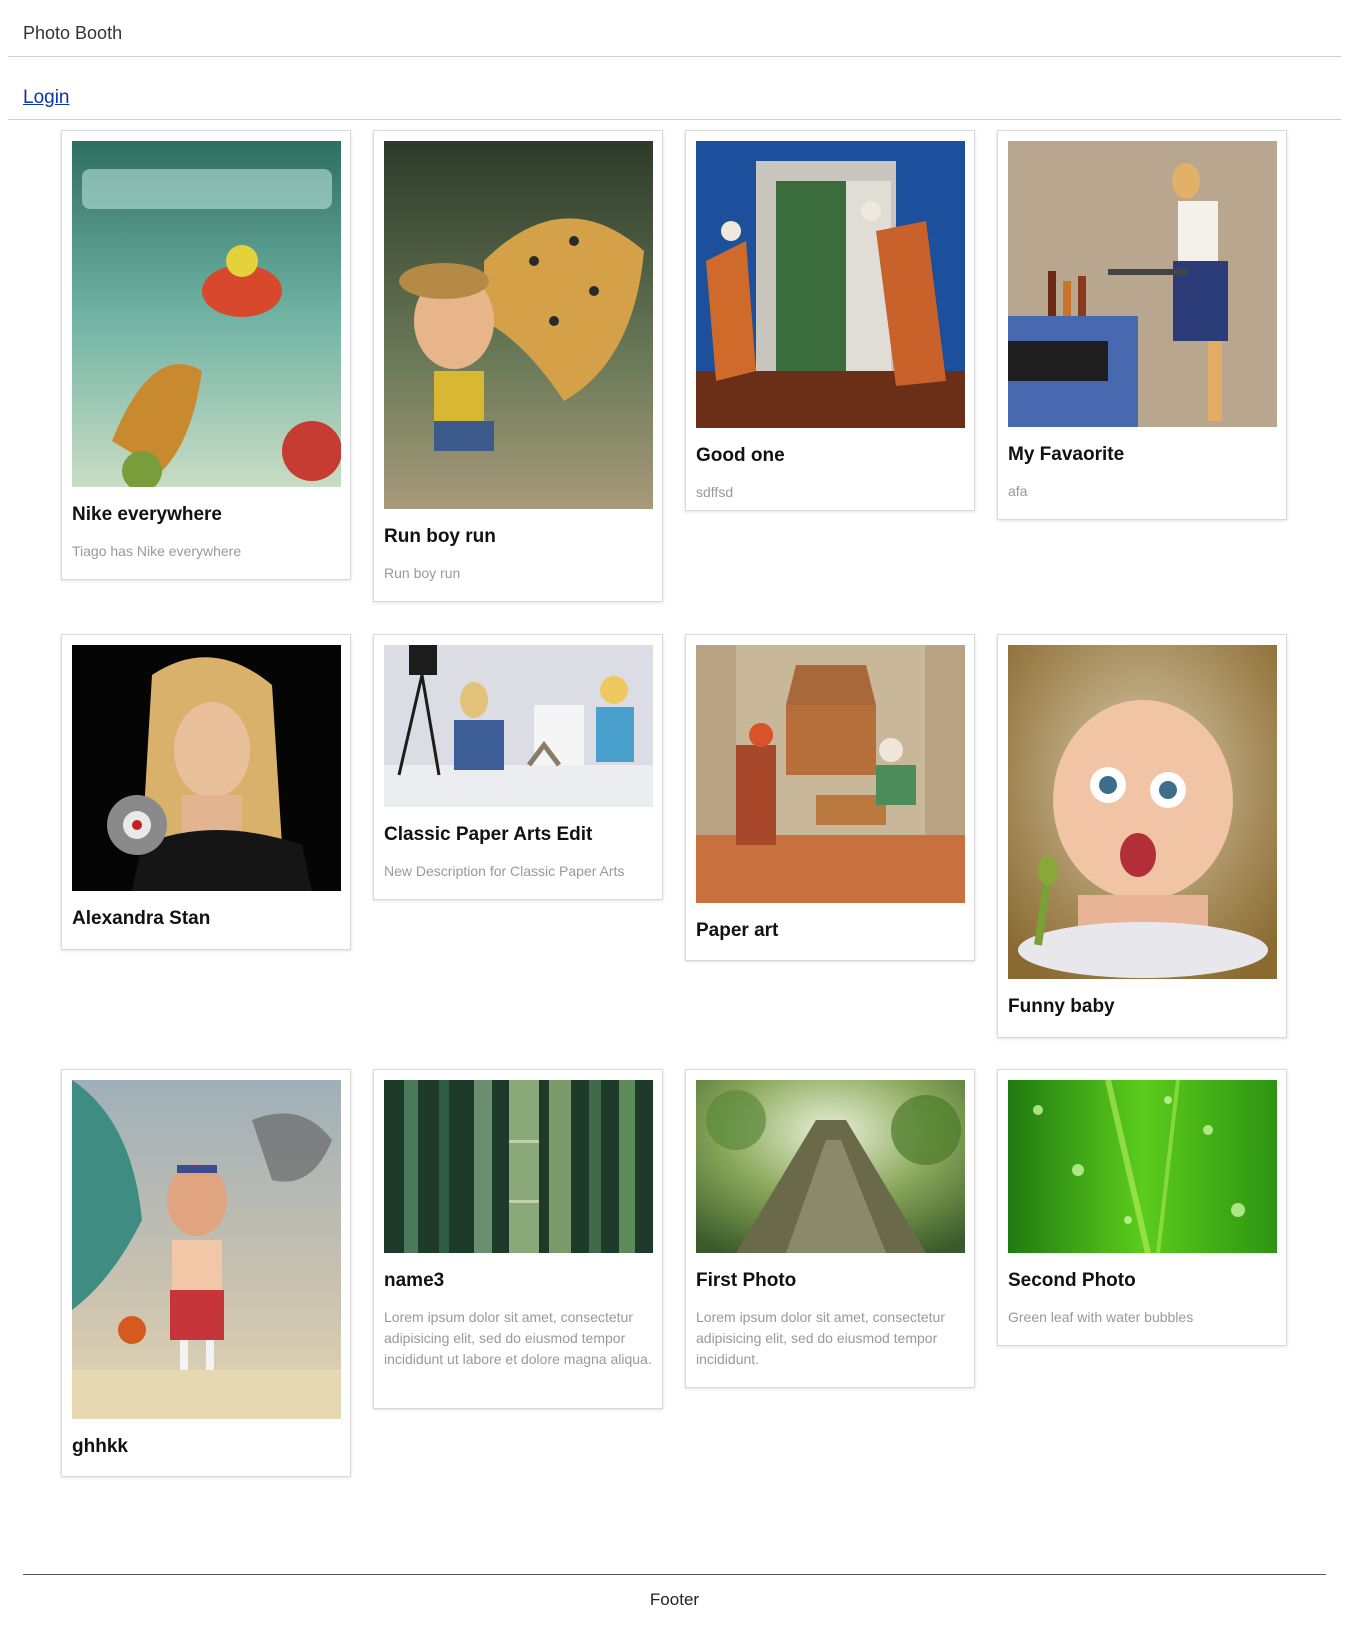 This screenshot has width=1349, height=1627. What do you see at coordinates (206, 1249) in the screenshot?
I see `photo-image-tourist-beach` at bounding box center [206, 1249].